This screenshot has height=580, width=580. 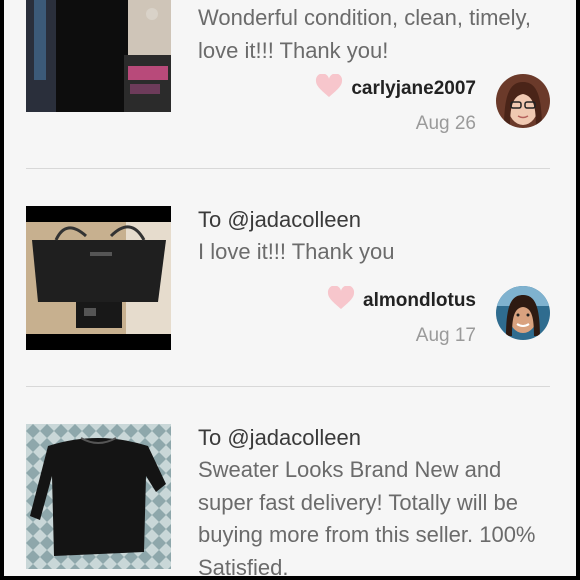 What do you see at coordinates (445, 123) in the screenshot?
I see `review-date: Aug 26` at bounding box center [445, 123].